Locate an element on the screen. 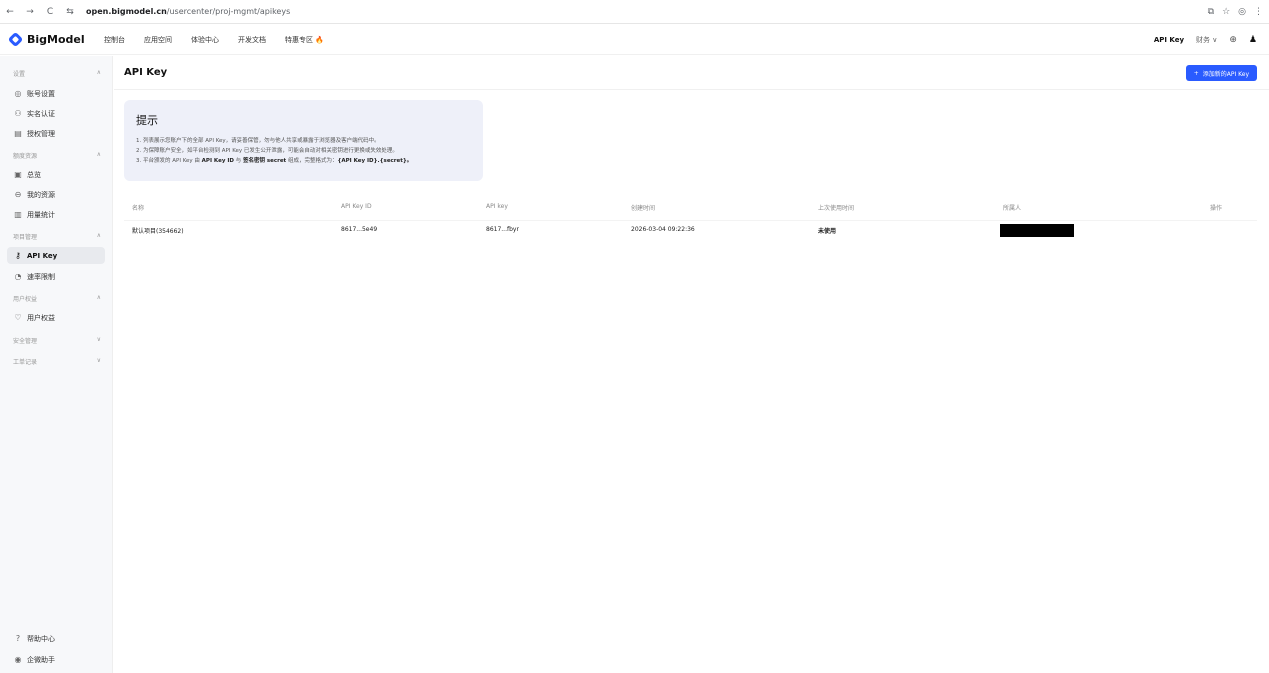  tip-text: 组成，完整格式为： is located at coordinates (312, 161).